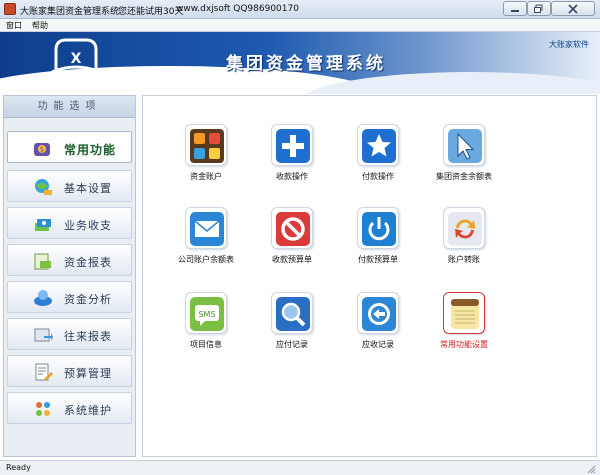  What do you see at coordinates (515, 8) in the screenshot?
I see `minimize-button` at bounding box center [515, 8].